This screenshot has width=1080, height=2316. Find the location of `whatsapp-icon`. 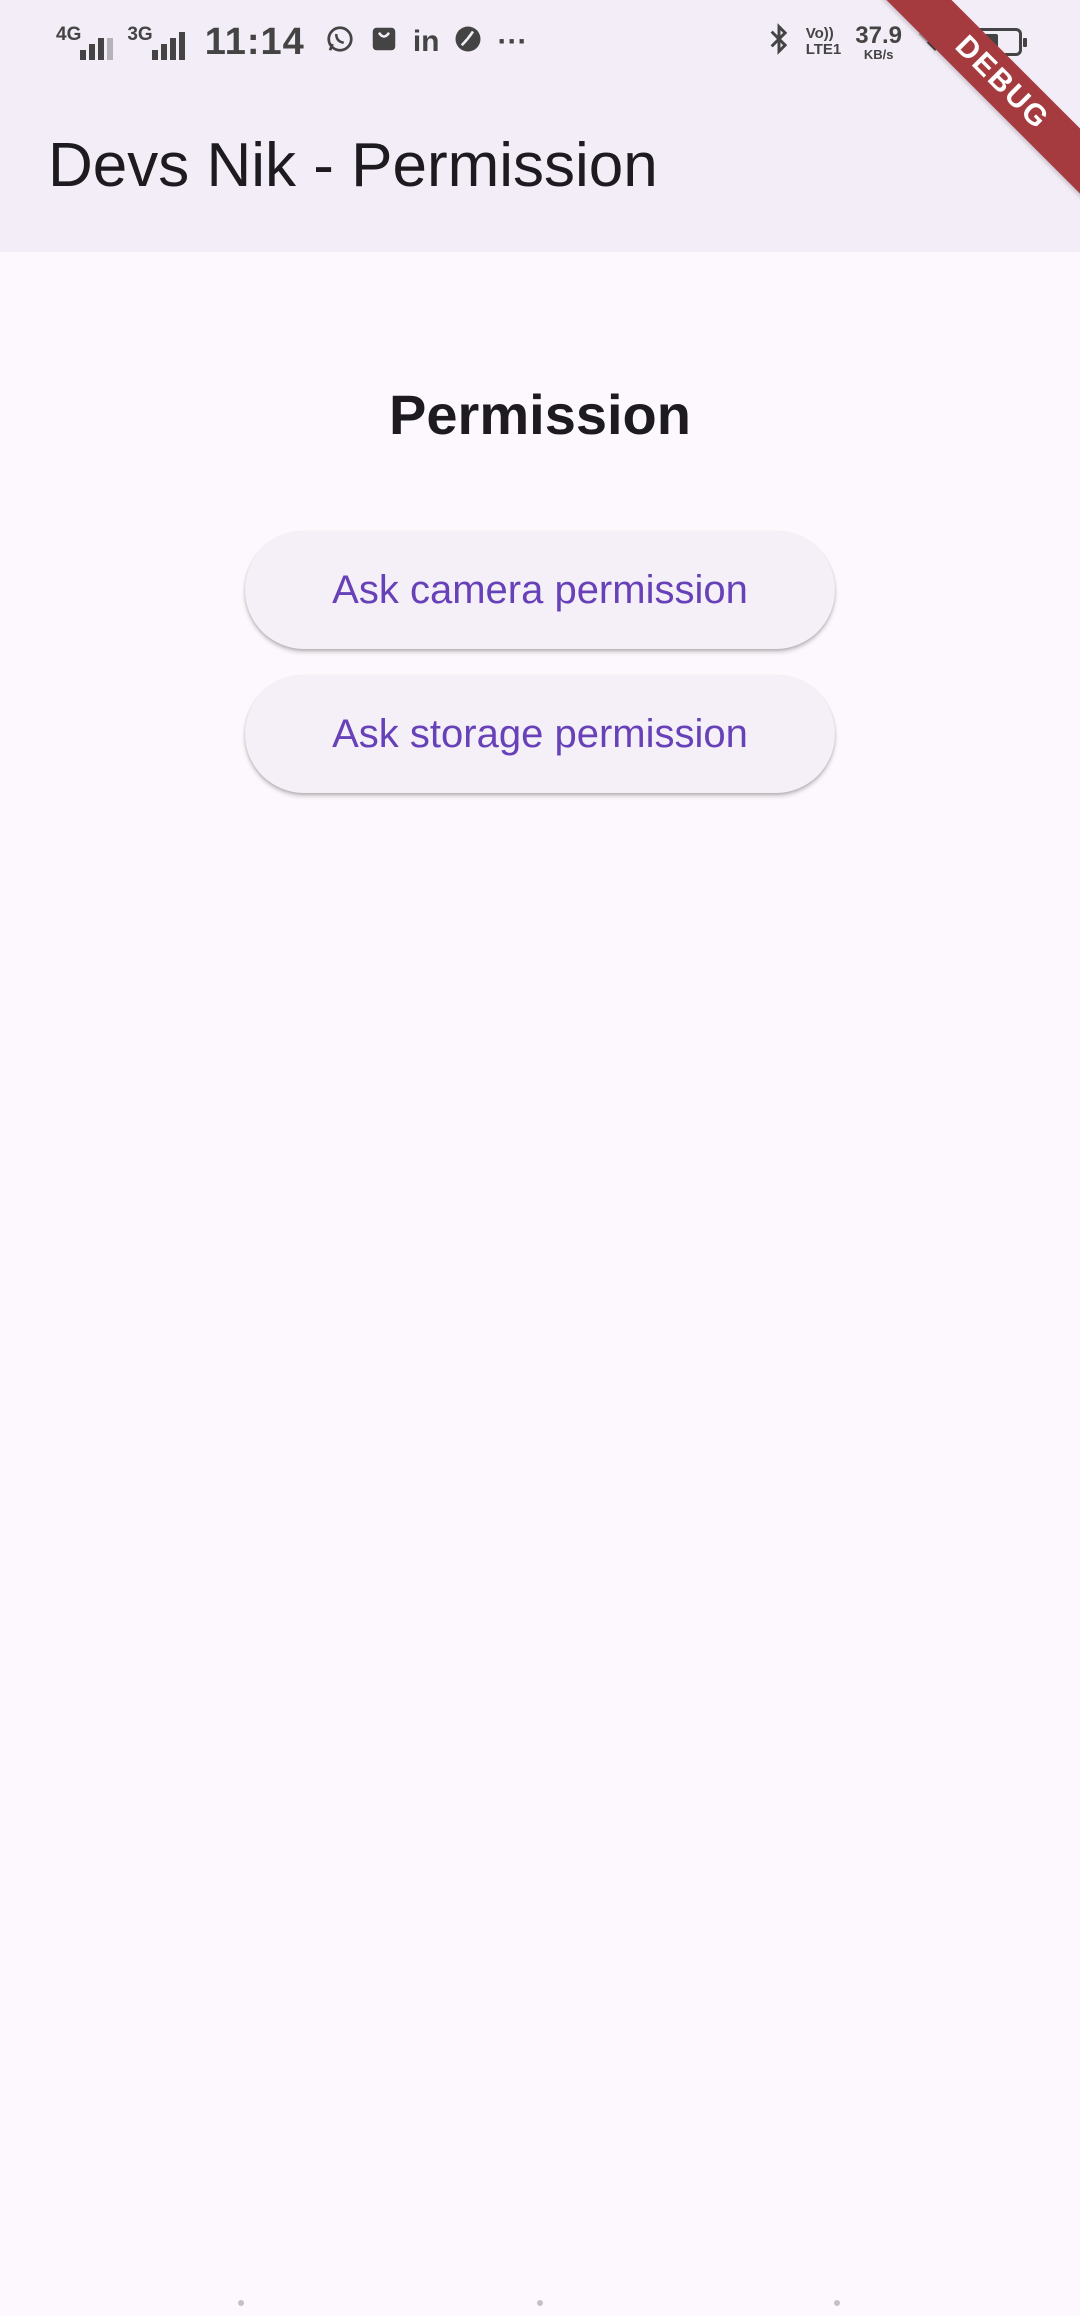

whatsapp-icon is located at coordinates (340, 42).